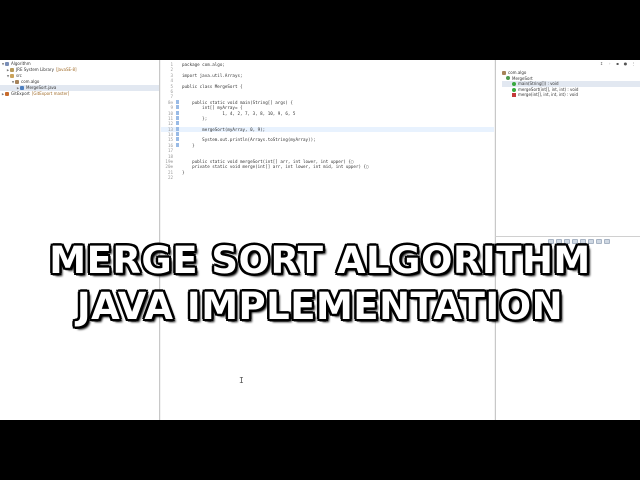 Image resolution: width=640 pixels, height=480 pixels. Describe the element at coordinates (591, 241) in the screenshot. I see `display-console-icon` at that location.